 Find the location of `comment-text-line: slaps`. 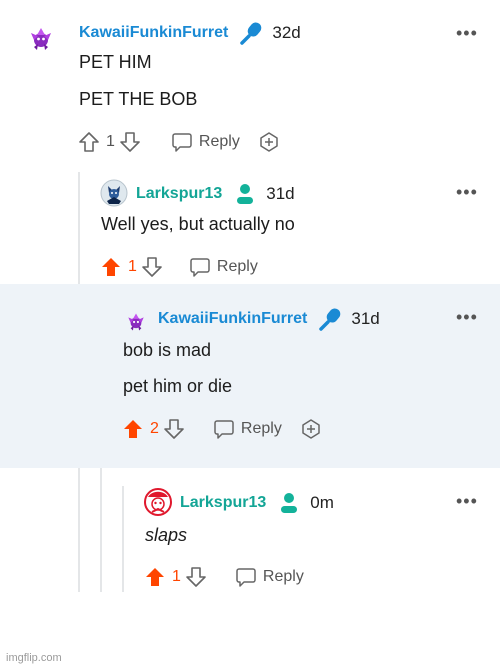

comment-text-line: slaps is located at coordinates (166, 535).